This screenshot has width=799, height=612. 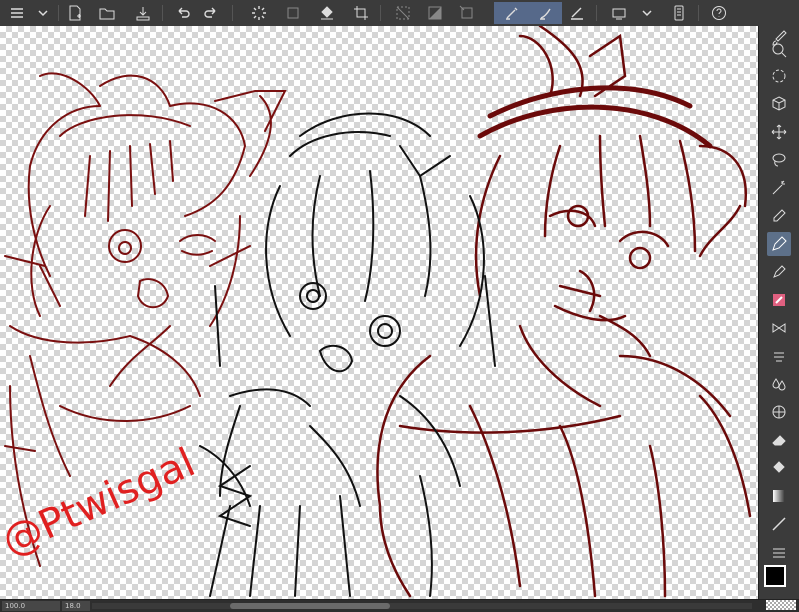 I want to click on zoom-icon, so click(x=779, y=50).